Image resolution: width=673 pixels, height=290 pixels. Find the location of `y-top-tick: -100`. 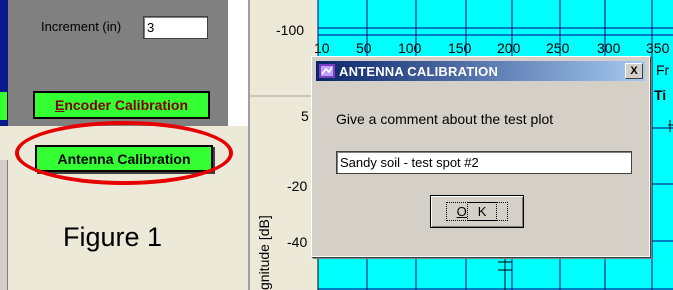

y-top-tick: -100 is located at coordinates (290, 30).